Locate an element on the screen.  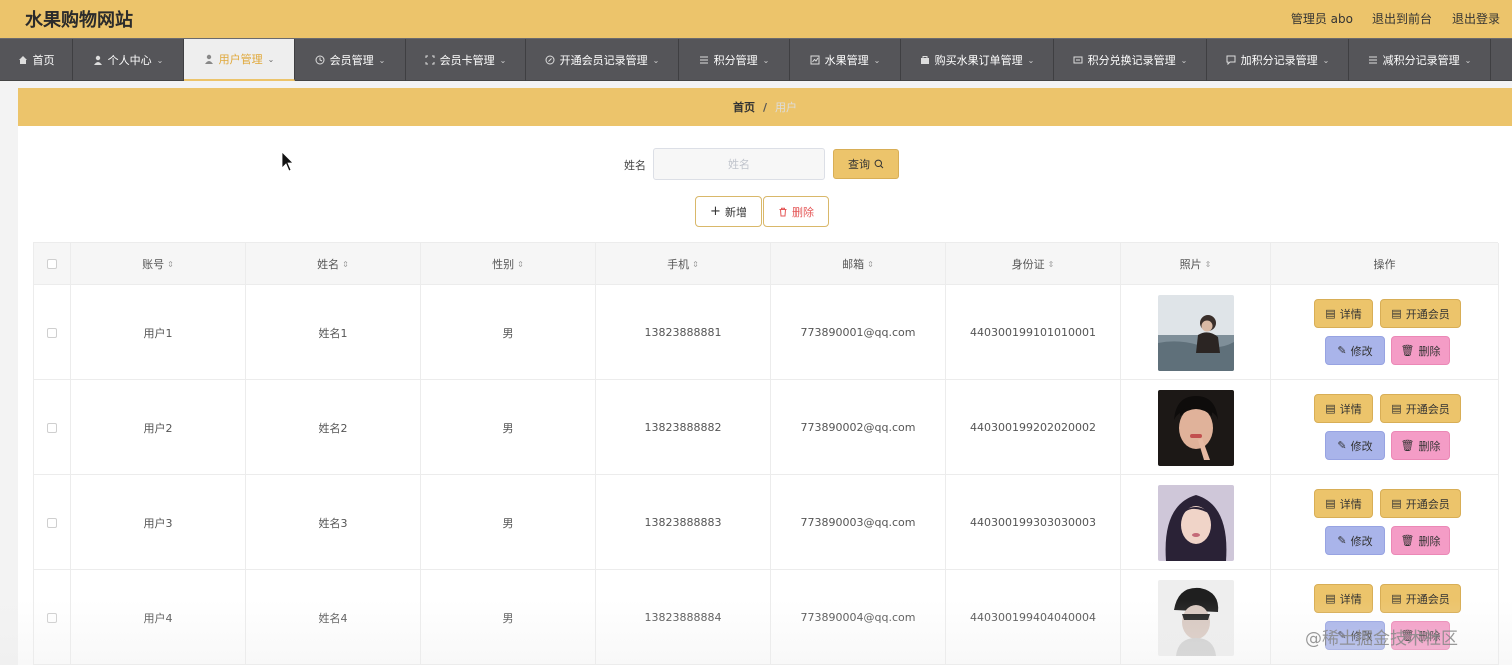
column-label: 身份证 is located at coordinates (1028, 264).